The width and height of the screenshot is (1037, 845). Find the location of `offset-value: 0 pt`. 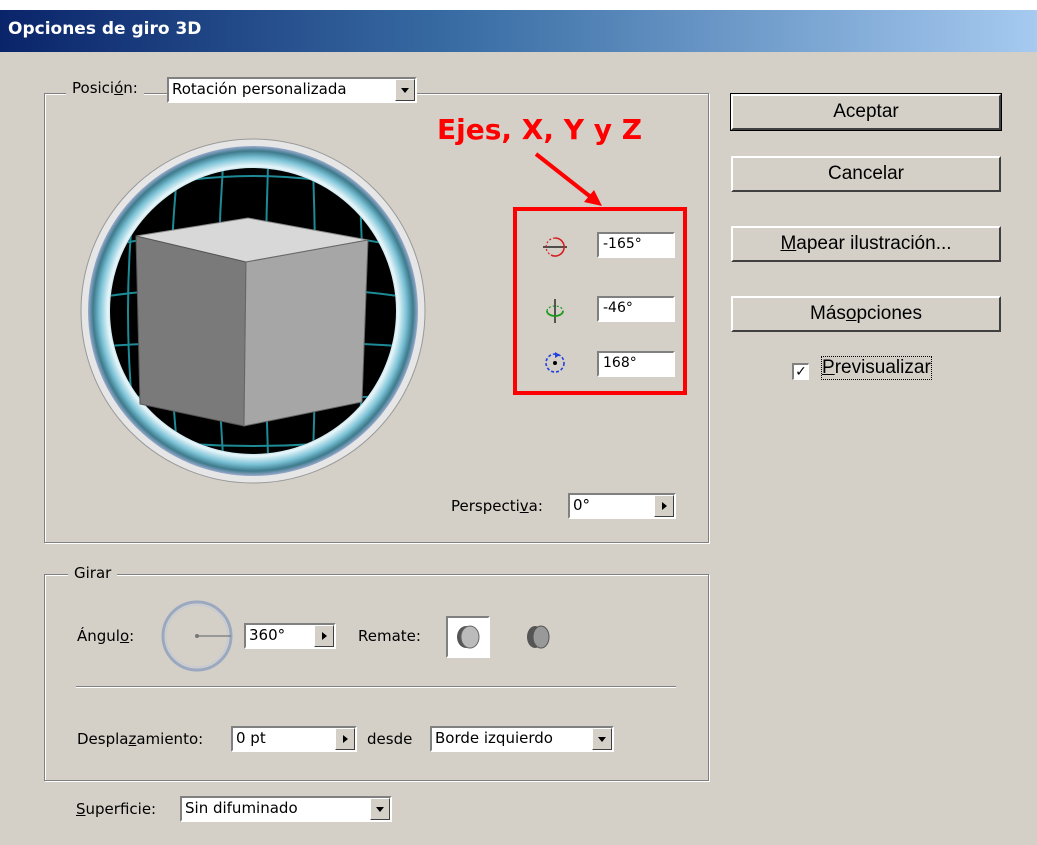

offset-value: 0 pt is located at coordinates (251, 738).